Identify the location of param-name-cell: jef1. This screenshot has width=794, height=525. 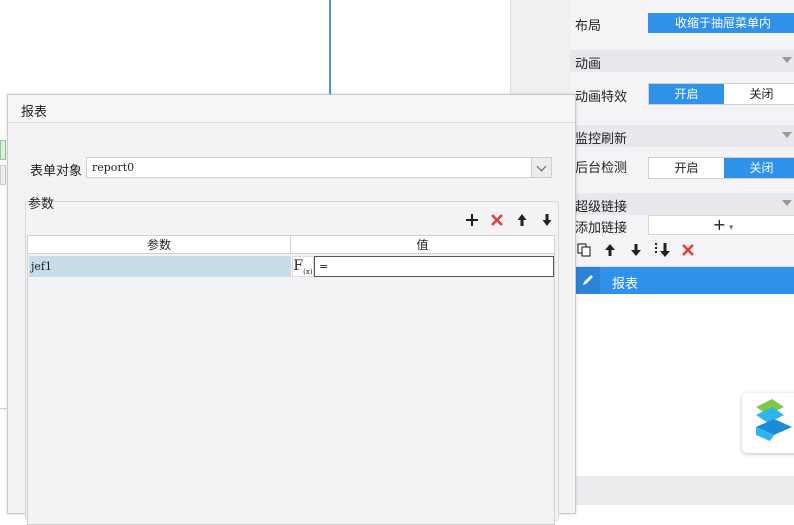
(160, 266).